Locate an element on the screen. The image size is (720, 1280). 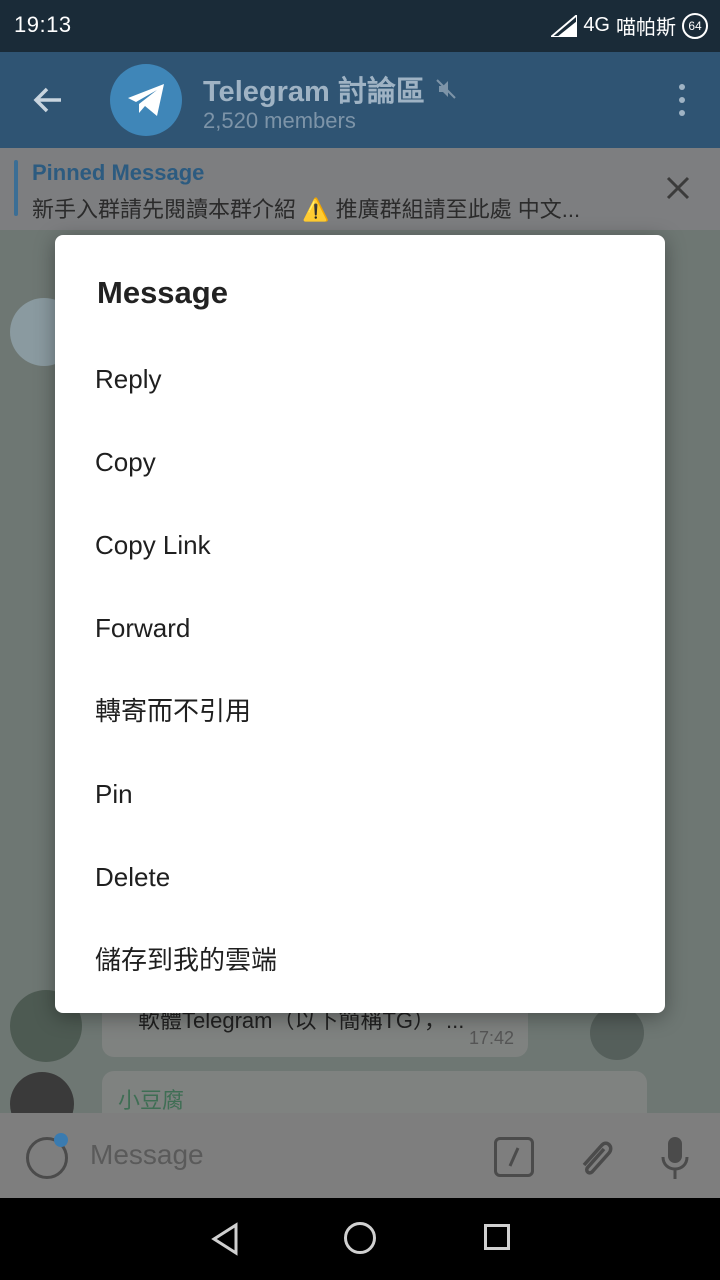
chat-avatar is located at coordinates (146, 100).